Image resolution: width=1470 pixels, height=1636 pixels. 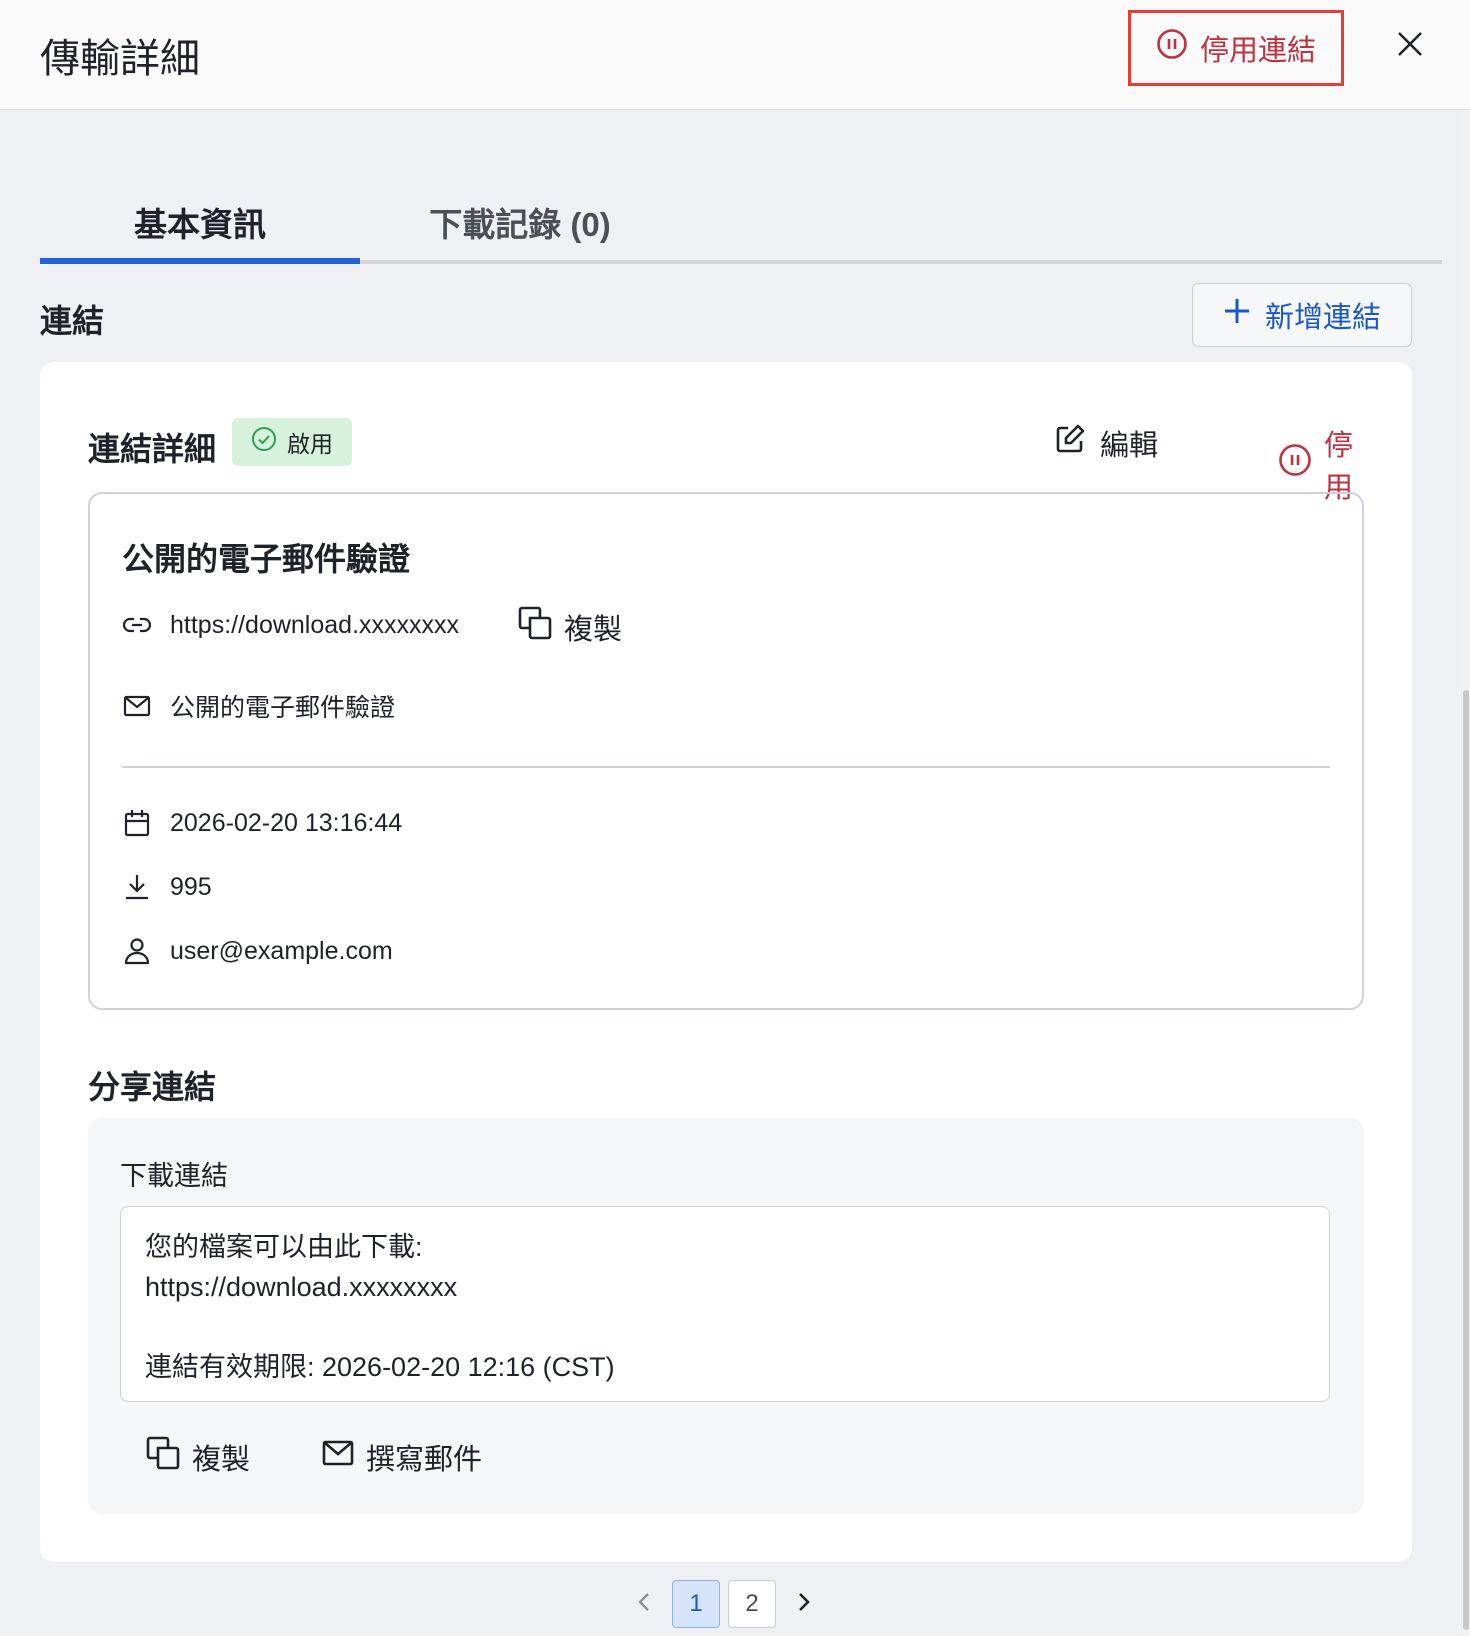 I want to click on page-button-1: 1, so click(x=696, y=1604).